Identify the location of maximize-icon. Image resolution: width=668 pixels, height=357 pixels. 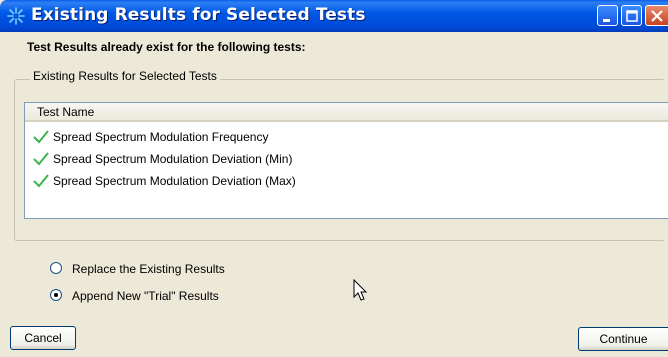
(632, 16).